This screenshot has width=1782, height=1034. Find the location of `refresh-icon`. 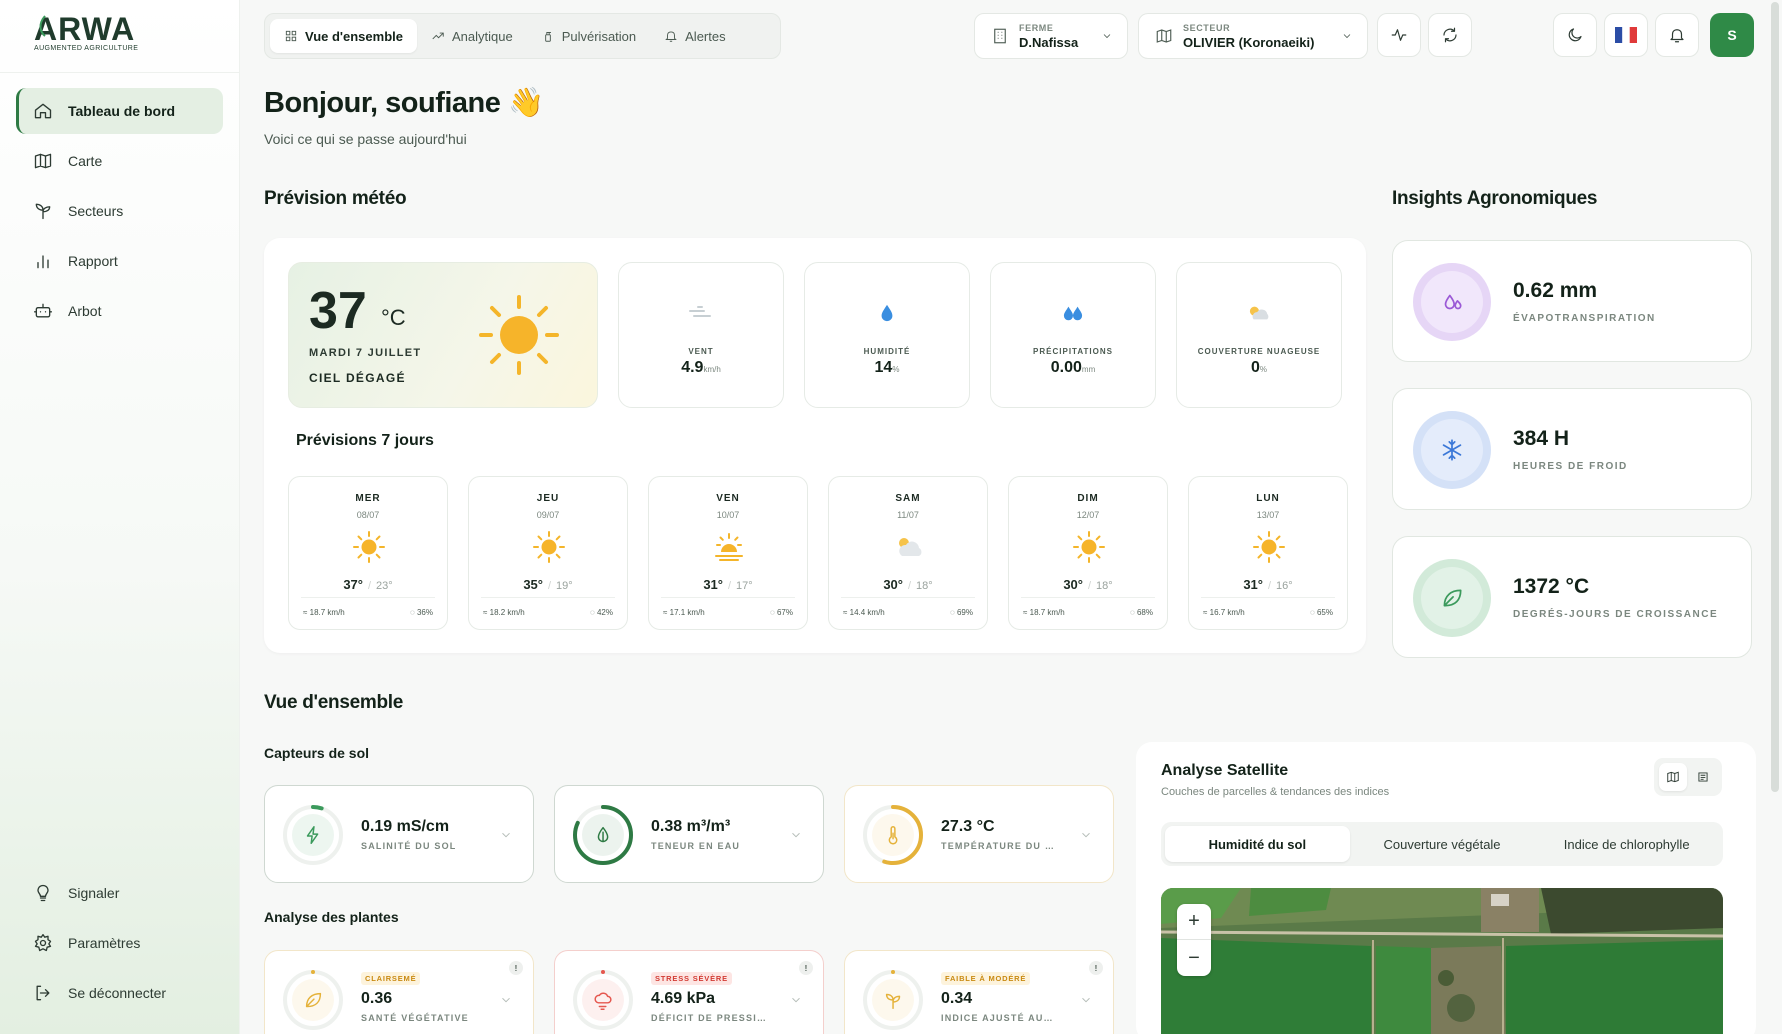

refresh-icon is located at coordinates (1450, 35).